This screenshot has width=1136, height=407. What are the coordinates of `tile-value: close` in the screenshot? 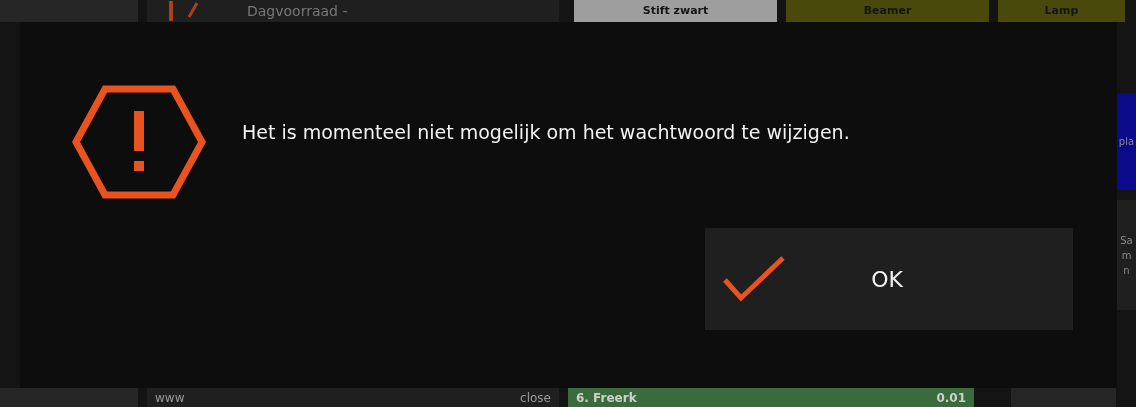 It's located at (535, 398).